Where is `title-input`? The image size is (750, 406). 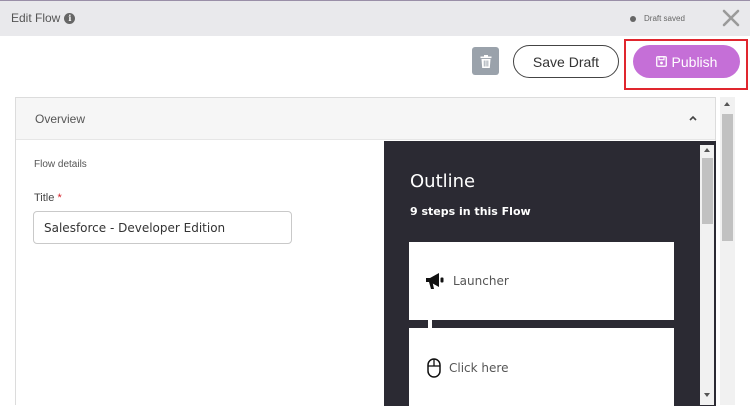 title-input is located at coordinates (162, 227).